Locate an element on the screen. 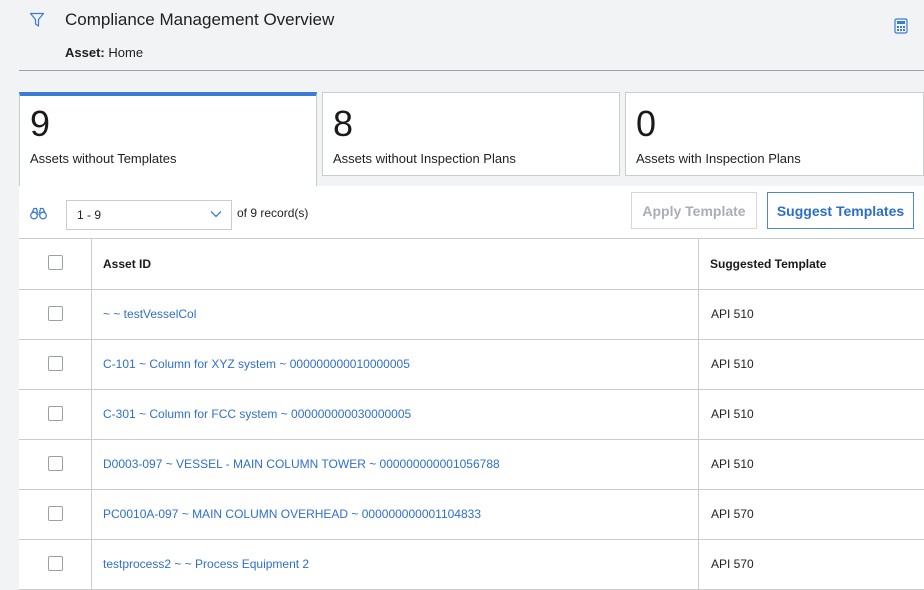  tile-count: 0 is located at coordinates (646, 123).